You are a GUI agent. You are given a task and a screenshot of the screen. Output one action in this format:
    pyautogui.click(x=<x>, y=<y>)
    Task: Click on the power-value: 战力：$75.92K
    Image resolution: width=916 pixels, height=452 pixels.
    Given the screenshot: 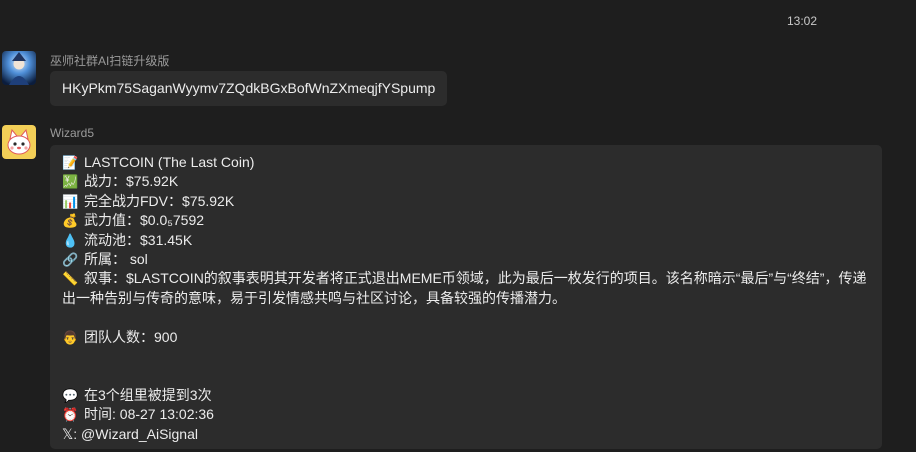 What is the action you would take?
    pyautogui.click(x=131, y=181)
    